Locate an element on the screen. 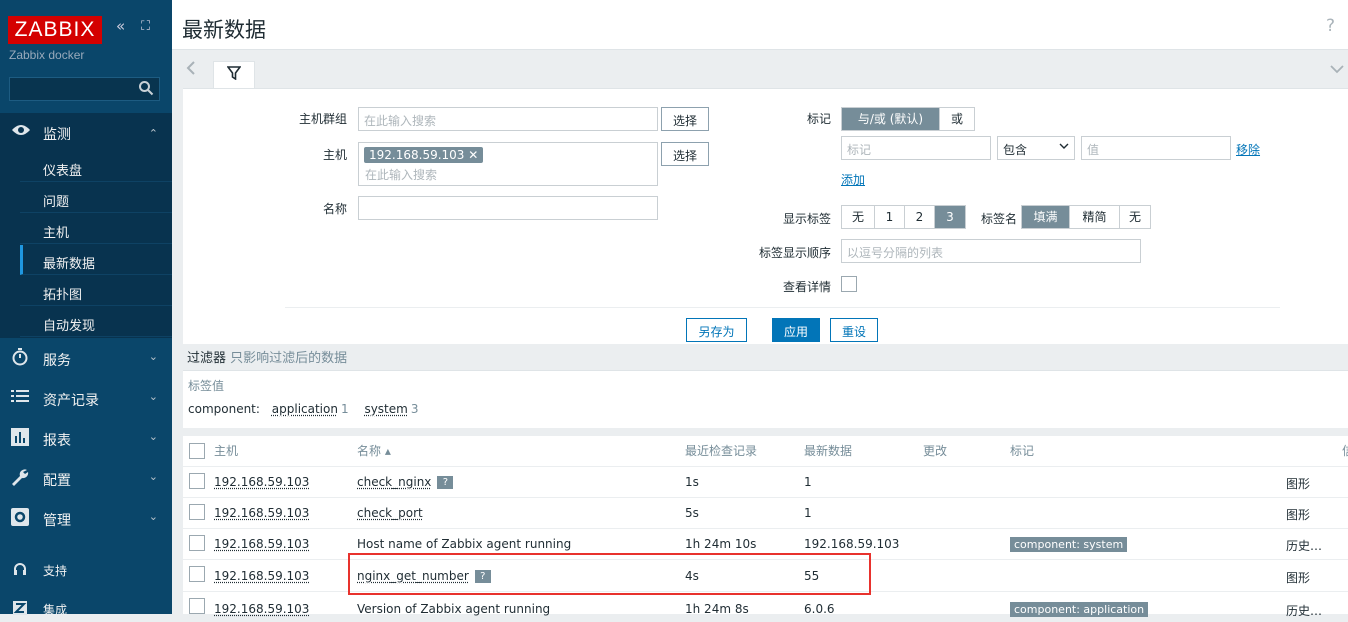 The image size is (1348, 622). filter-note: 过滤器 只影响过滤后的数据 is located at coordinates (267, 356).